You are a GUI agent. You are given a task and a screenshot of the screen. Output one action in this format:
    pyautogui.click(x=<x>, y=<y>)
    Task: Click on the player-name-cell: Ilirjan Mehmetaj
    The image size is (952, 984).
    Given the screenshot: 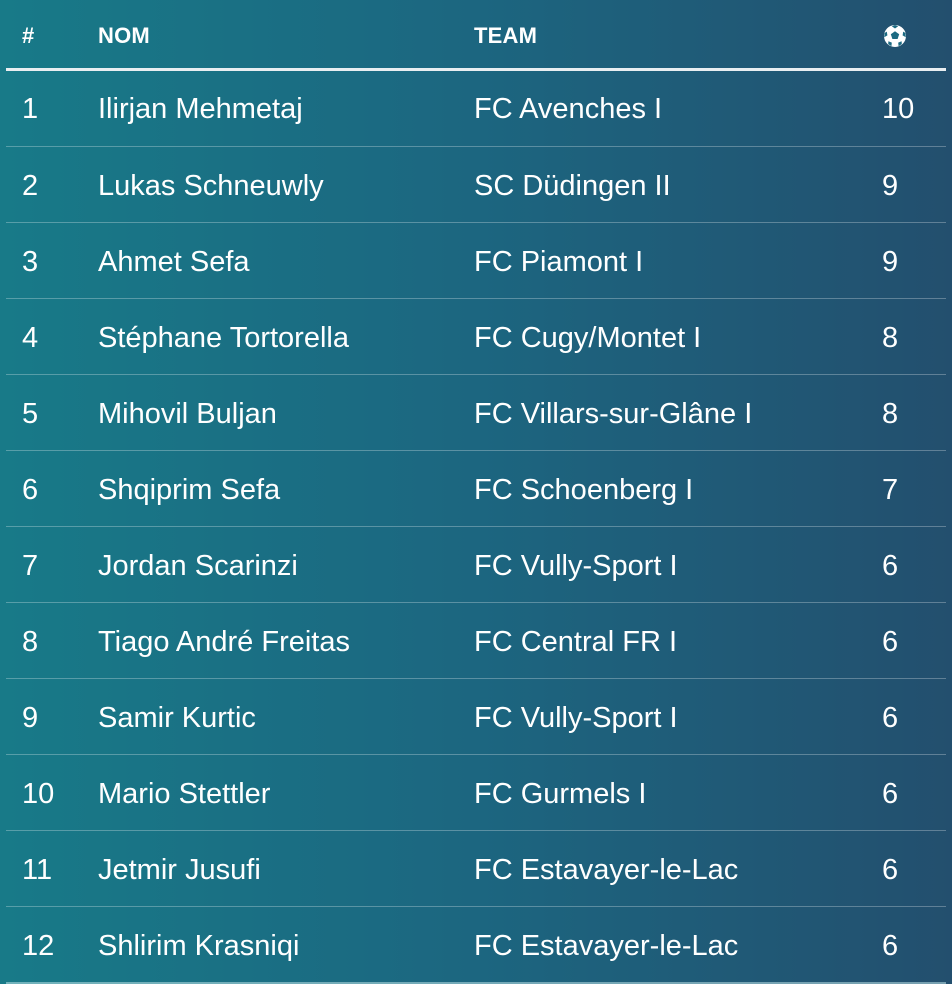 What is the action you would take?
    pyautogui.click(x=200, y=109)
    